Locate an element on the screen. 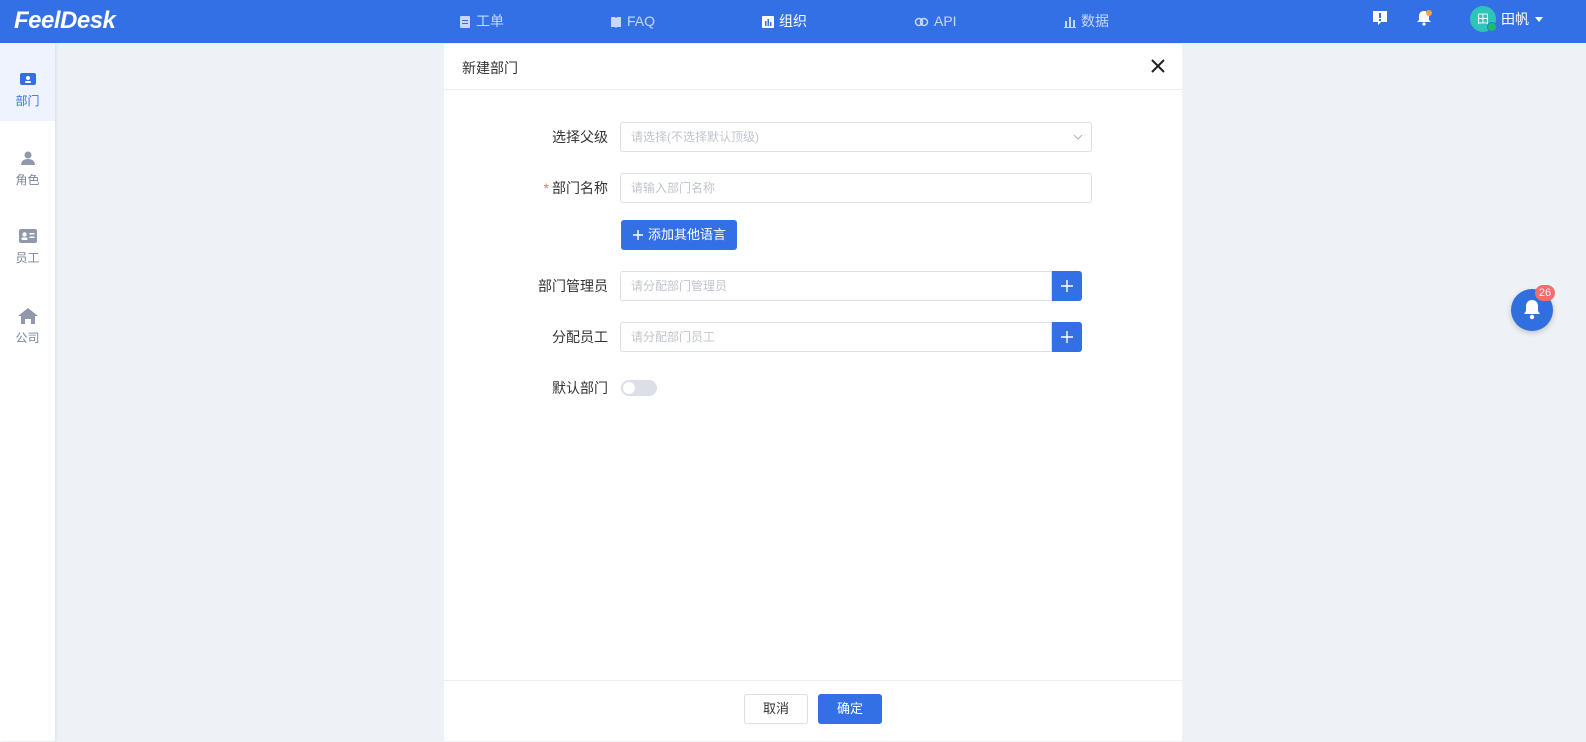  add-language-row: 添加其他语言 is located at coordinates (813, 235).